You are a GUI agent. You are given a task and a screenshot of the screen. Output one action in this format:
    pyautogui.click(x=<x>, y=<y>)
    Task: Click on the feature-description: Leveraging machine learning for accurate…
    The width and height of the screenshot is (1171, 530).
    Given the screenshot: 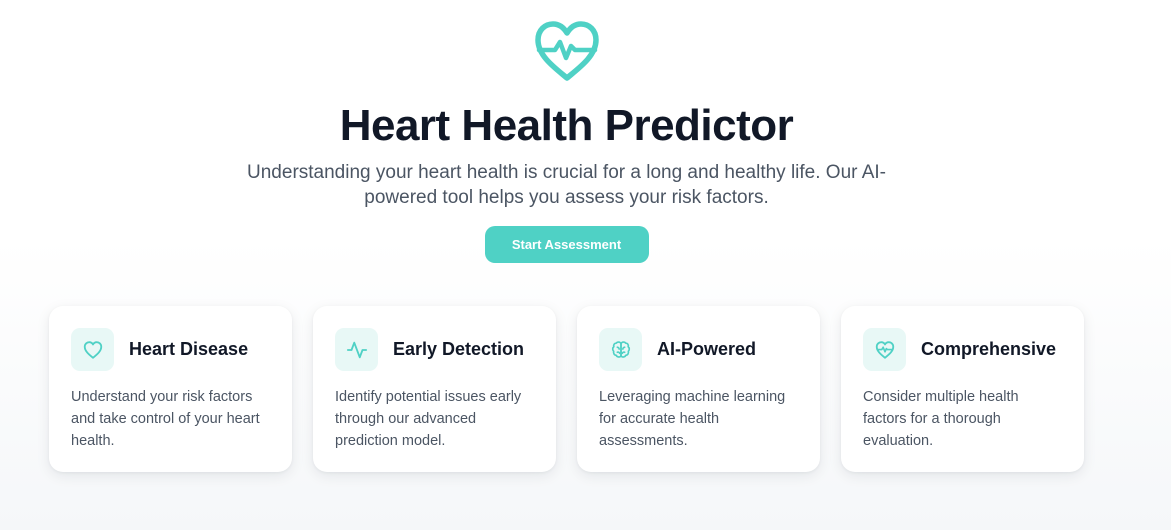 What is the action you would take?
    pyautogui.click(x=692, y=419)
    